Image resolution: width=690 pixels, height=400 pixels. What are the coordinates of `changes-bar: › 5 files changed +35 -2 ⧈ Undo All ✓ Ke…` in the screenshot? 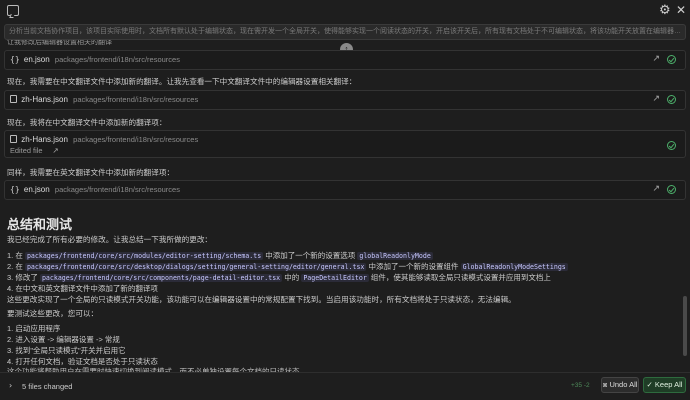 It's located at (345, 386).